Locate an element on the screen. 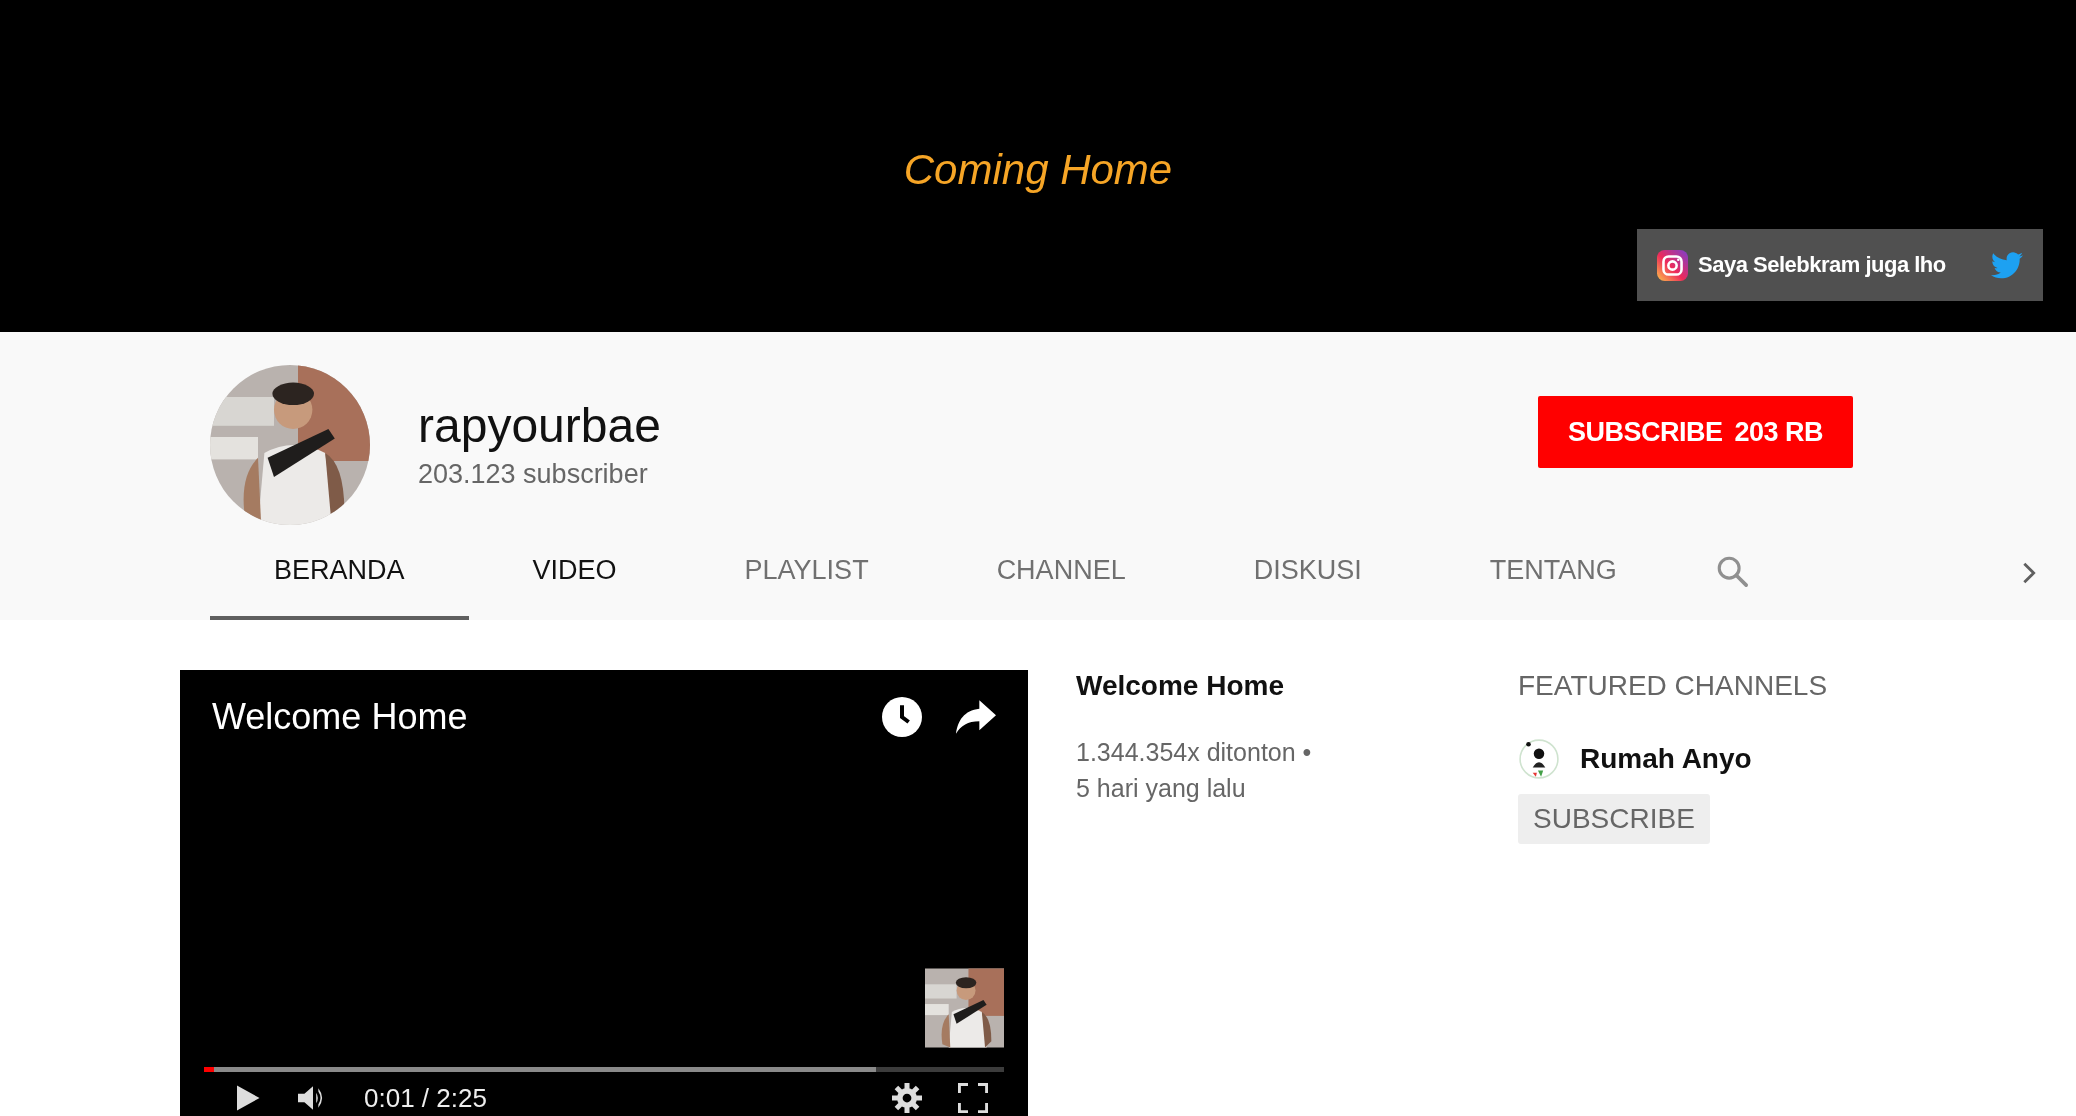 This screenshot has width=2076, height=1116. progress-bar is located at coordinates (604, 1069).